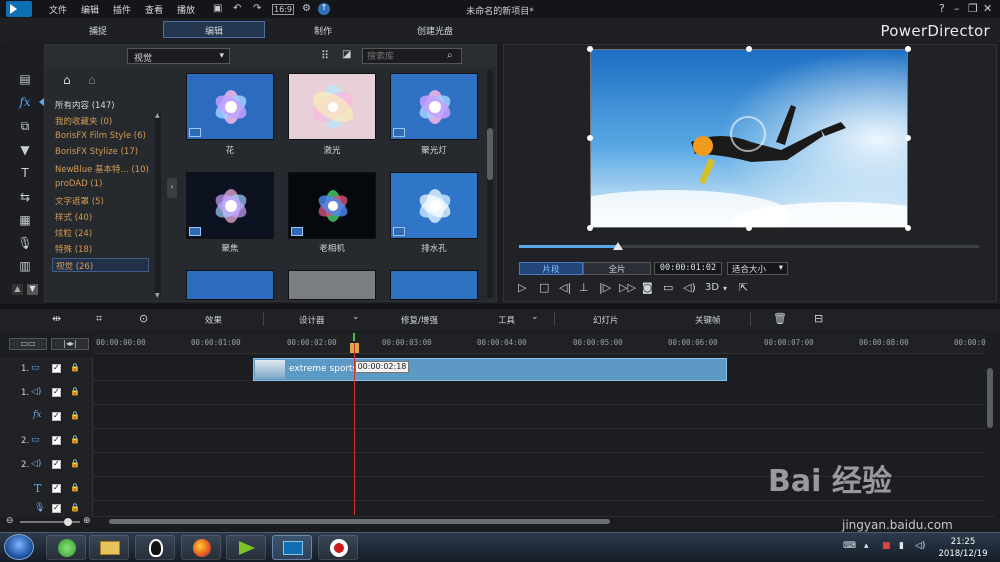  I want to click on fx-room-icon: fx, so click(25, 103).